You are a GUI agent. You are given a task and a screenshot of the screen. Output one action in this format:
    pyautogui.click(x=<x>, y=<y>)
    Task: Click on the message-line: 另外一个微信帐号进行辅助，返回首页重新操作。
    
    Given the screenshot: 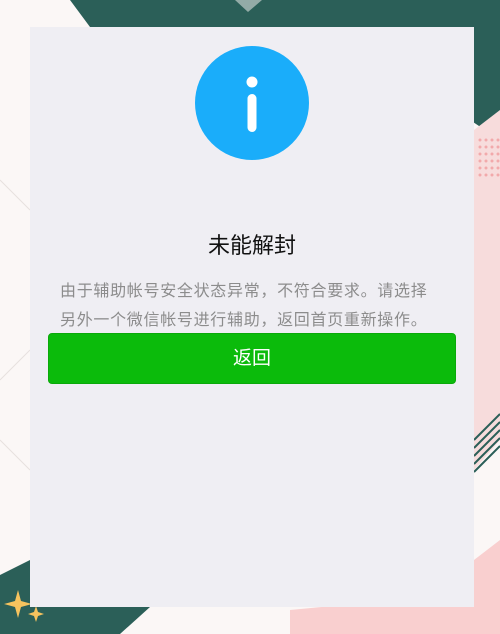 What is the action you would take?
    pyautogui.click(x=244, y=319)
    